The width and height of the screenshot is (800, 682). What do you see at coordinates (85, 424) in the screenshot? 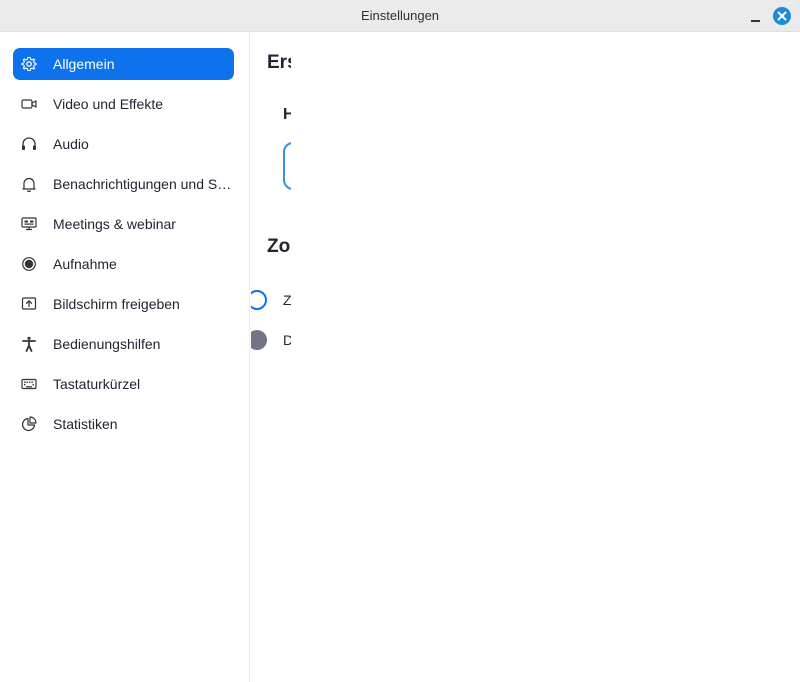
I see `sidebar-item-label: Statistiken` at bounding box center [85, 424].